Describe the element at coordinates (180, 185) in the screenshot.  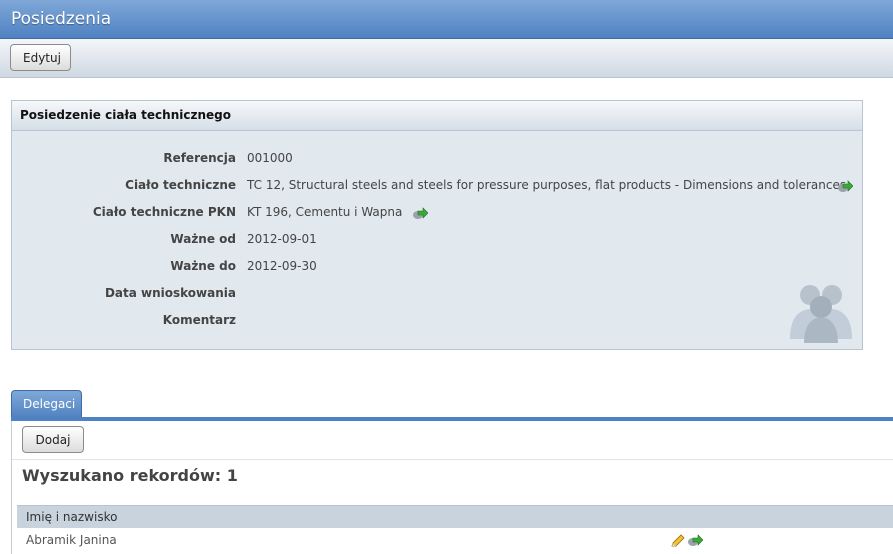
I see `field-label: Ciało techniczne` at that location.